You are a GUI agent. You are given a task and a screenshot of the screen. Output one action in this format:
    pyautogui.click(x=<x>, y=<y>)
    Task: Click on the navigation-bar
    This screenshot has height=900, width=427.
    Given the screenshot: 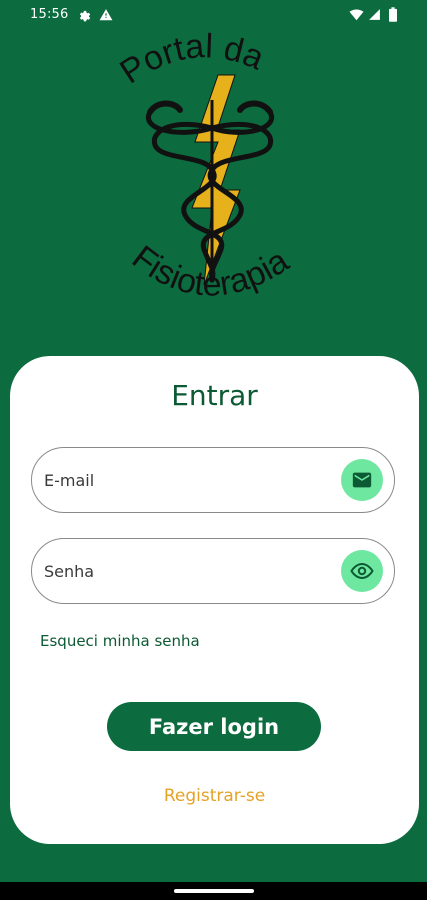 What is the action you would take?
    pyautogui.click(x=213, y=891)
    